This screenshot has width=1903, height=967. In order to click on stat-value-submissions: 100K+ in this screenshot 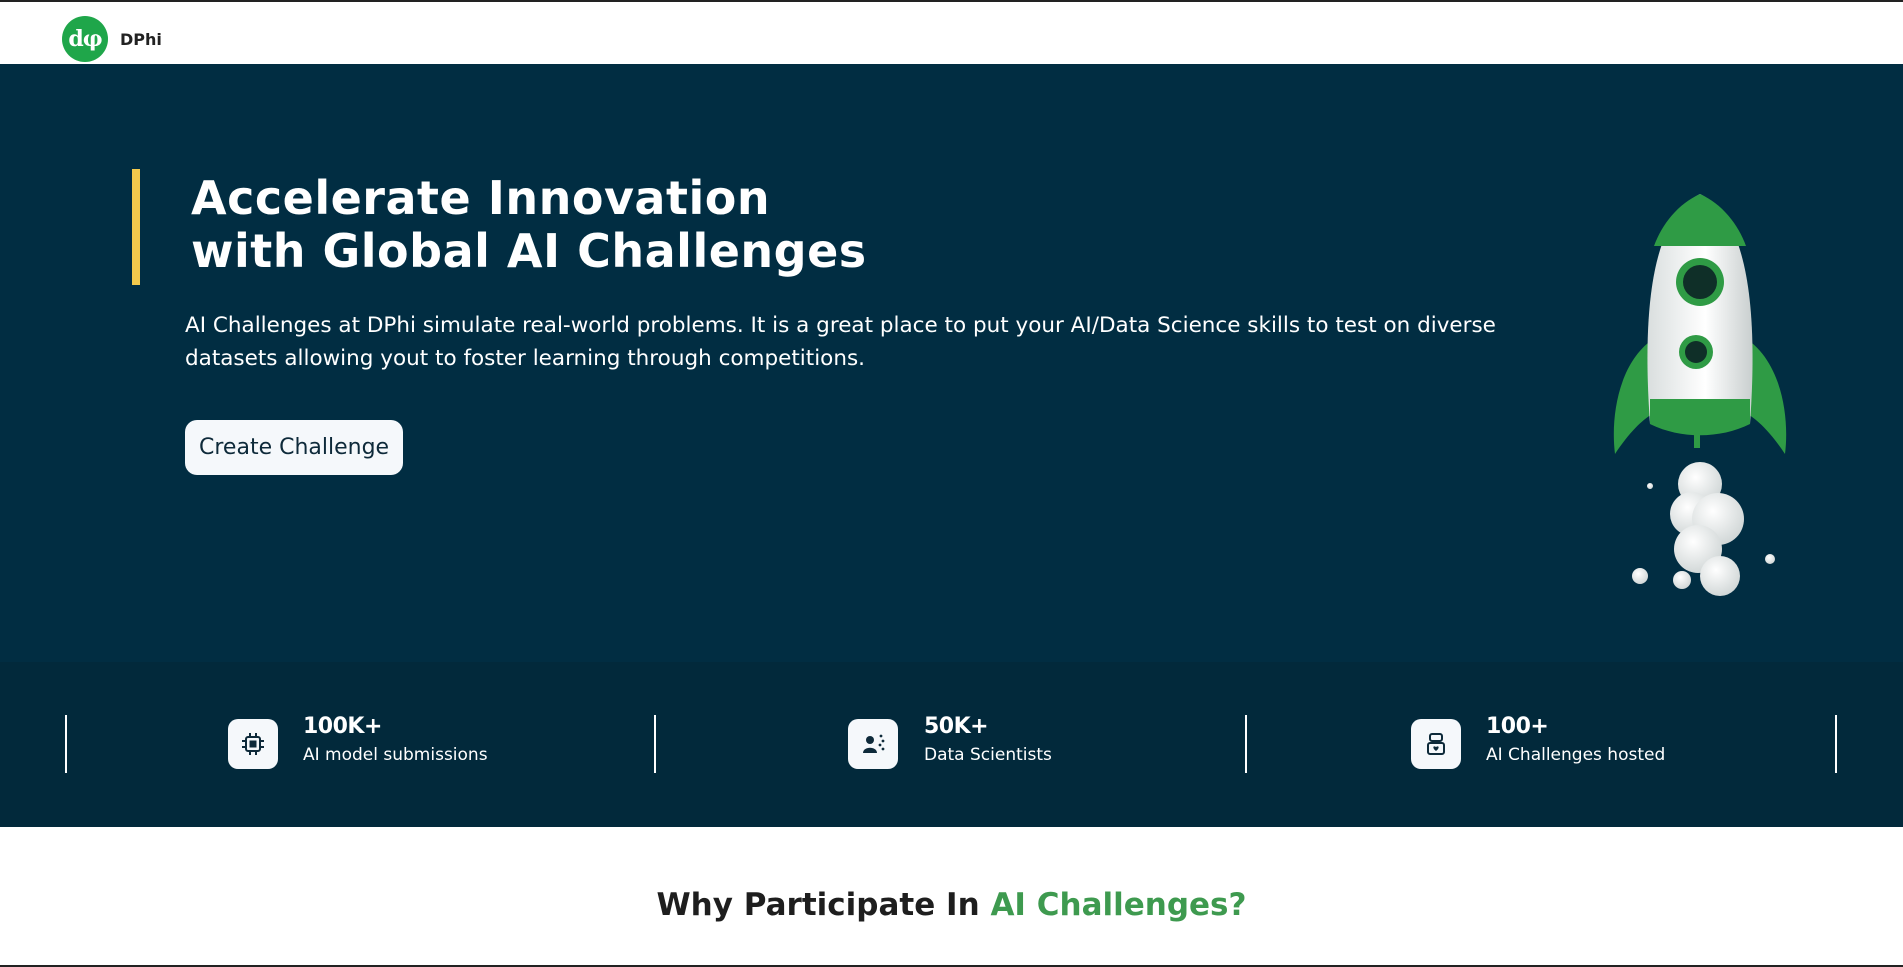, I will do `click(342, 726)`.